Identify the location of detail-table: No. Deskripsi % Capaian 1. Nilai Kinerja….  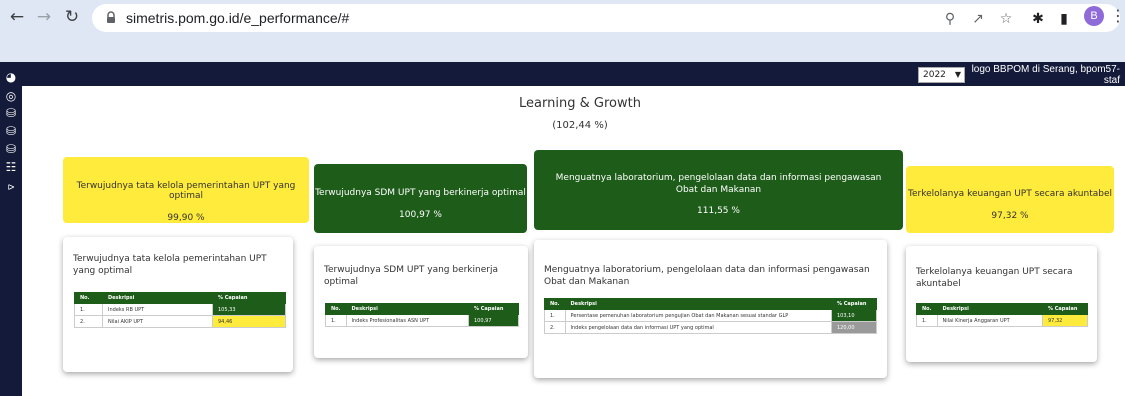
(1002, 315).